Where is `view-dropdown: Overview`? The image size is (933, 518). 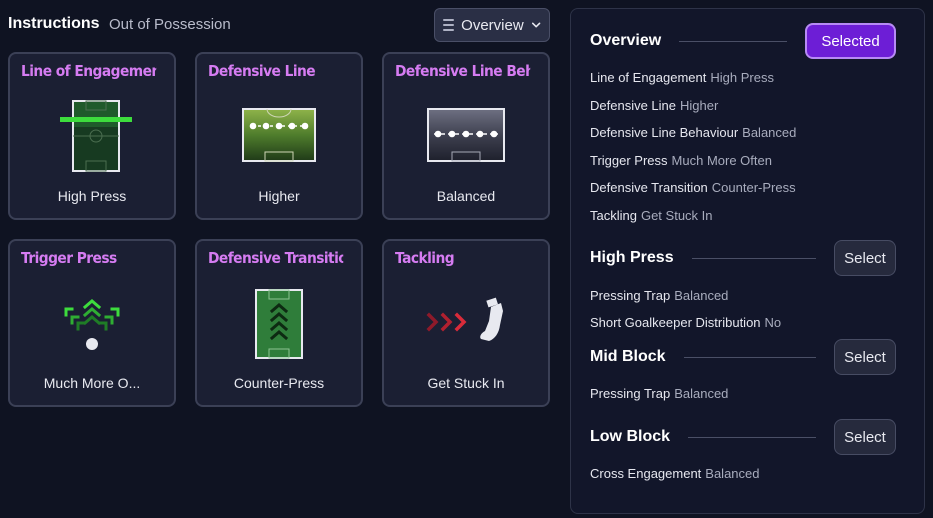
view-dropdown: Overview is located at coordinates (492, 25).